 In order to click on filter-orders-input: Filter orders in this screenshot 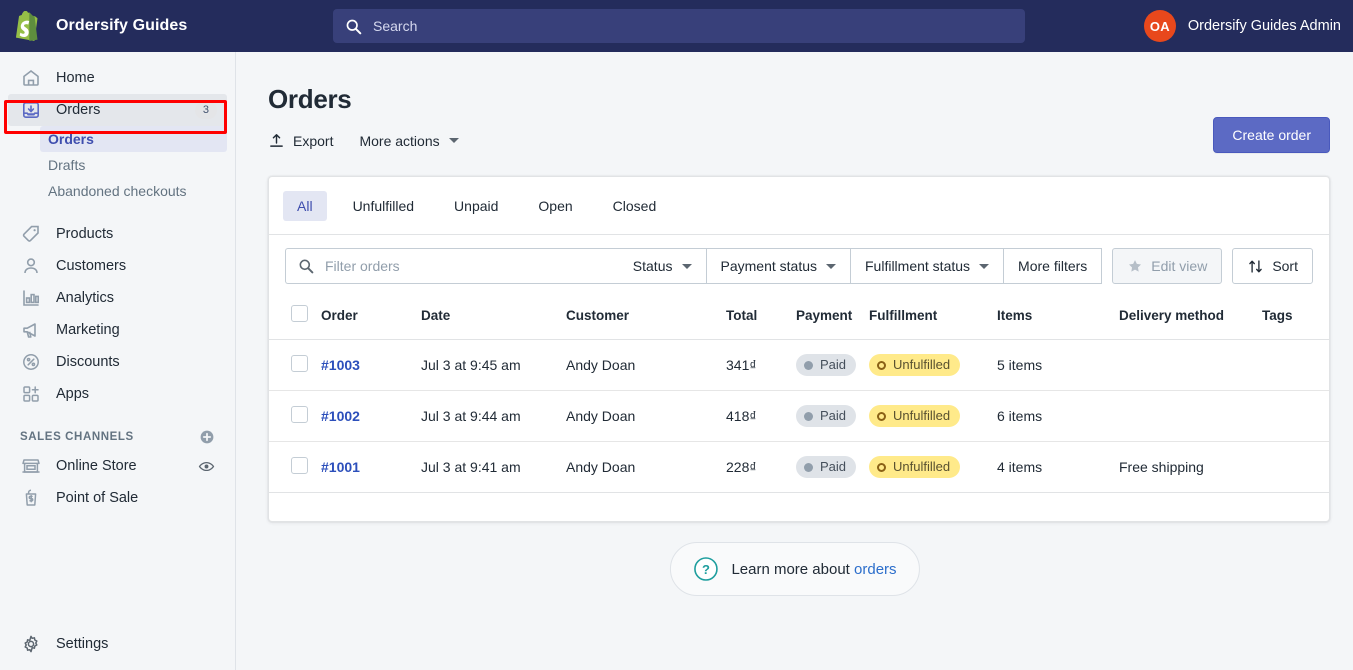, I will do `click(452, 266)`.